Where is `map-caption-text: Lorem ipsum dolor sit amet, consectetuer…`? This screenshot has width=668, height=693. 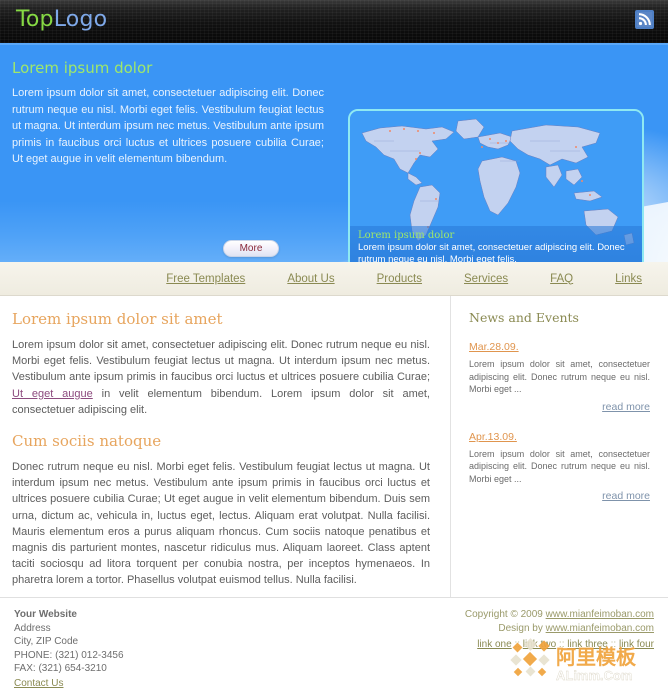
map-caption-text: Lorem ipsum dolor sit amet, consectetuer… is located at coordinates (491, 252).